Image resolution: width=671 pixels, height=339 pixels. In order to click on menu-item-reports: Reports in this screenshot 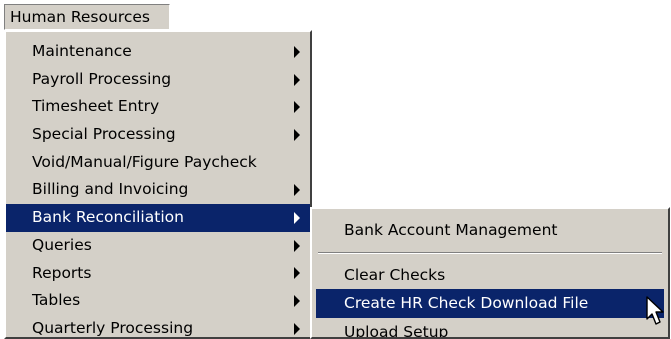, I will do `click(158, 274)`.